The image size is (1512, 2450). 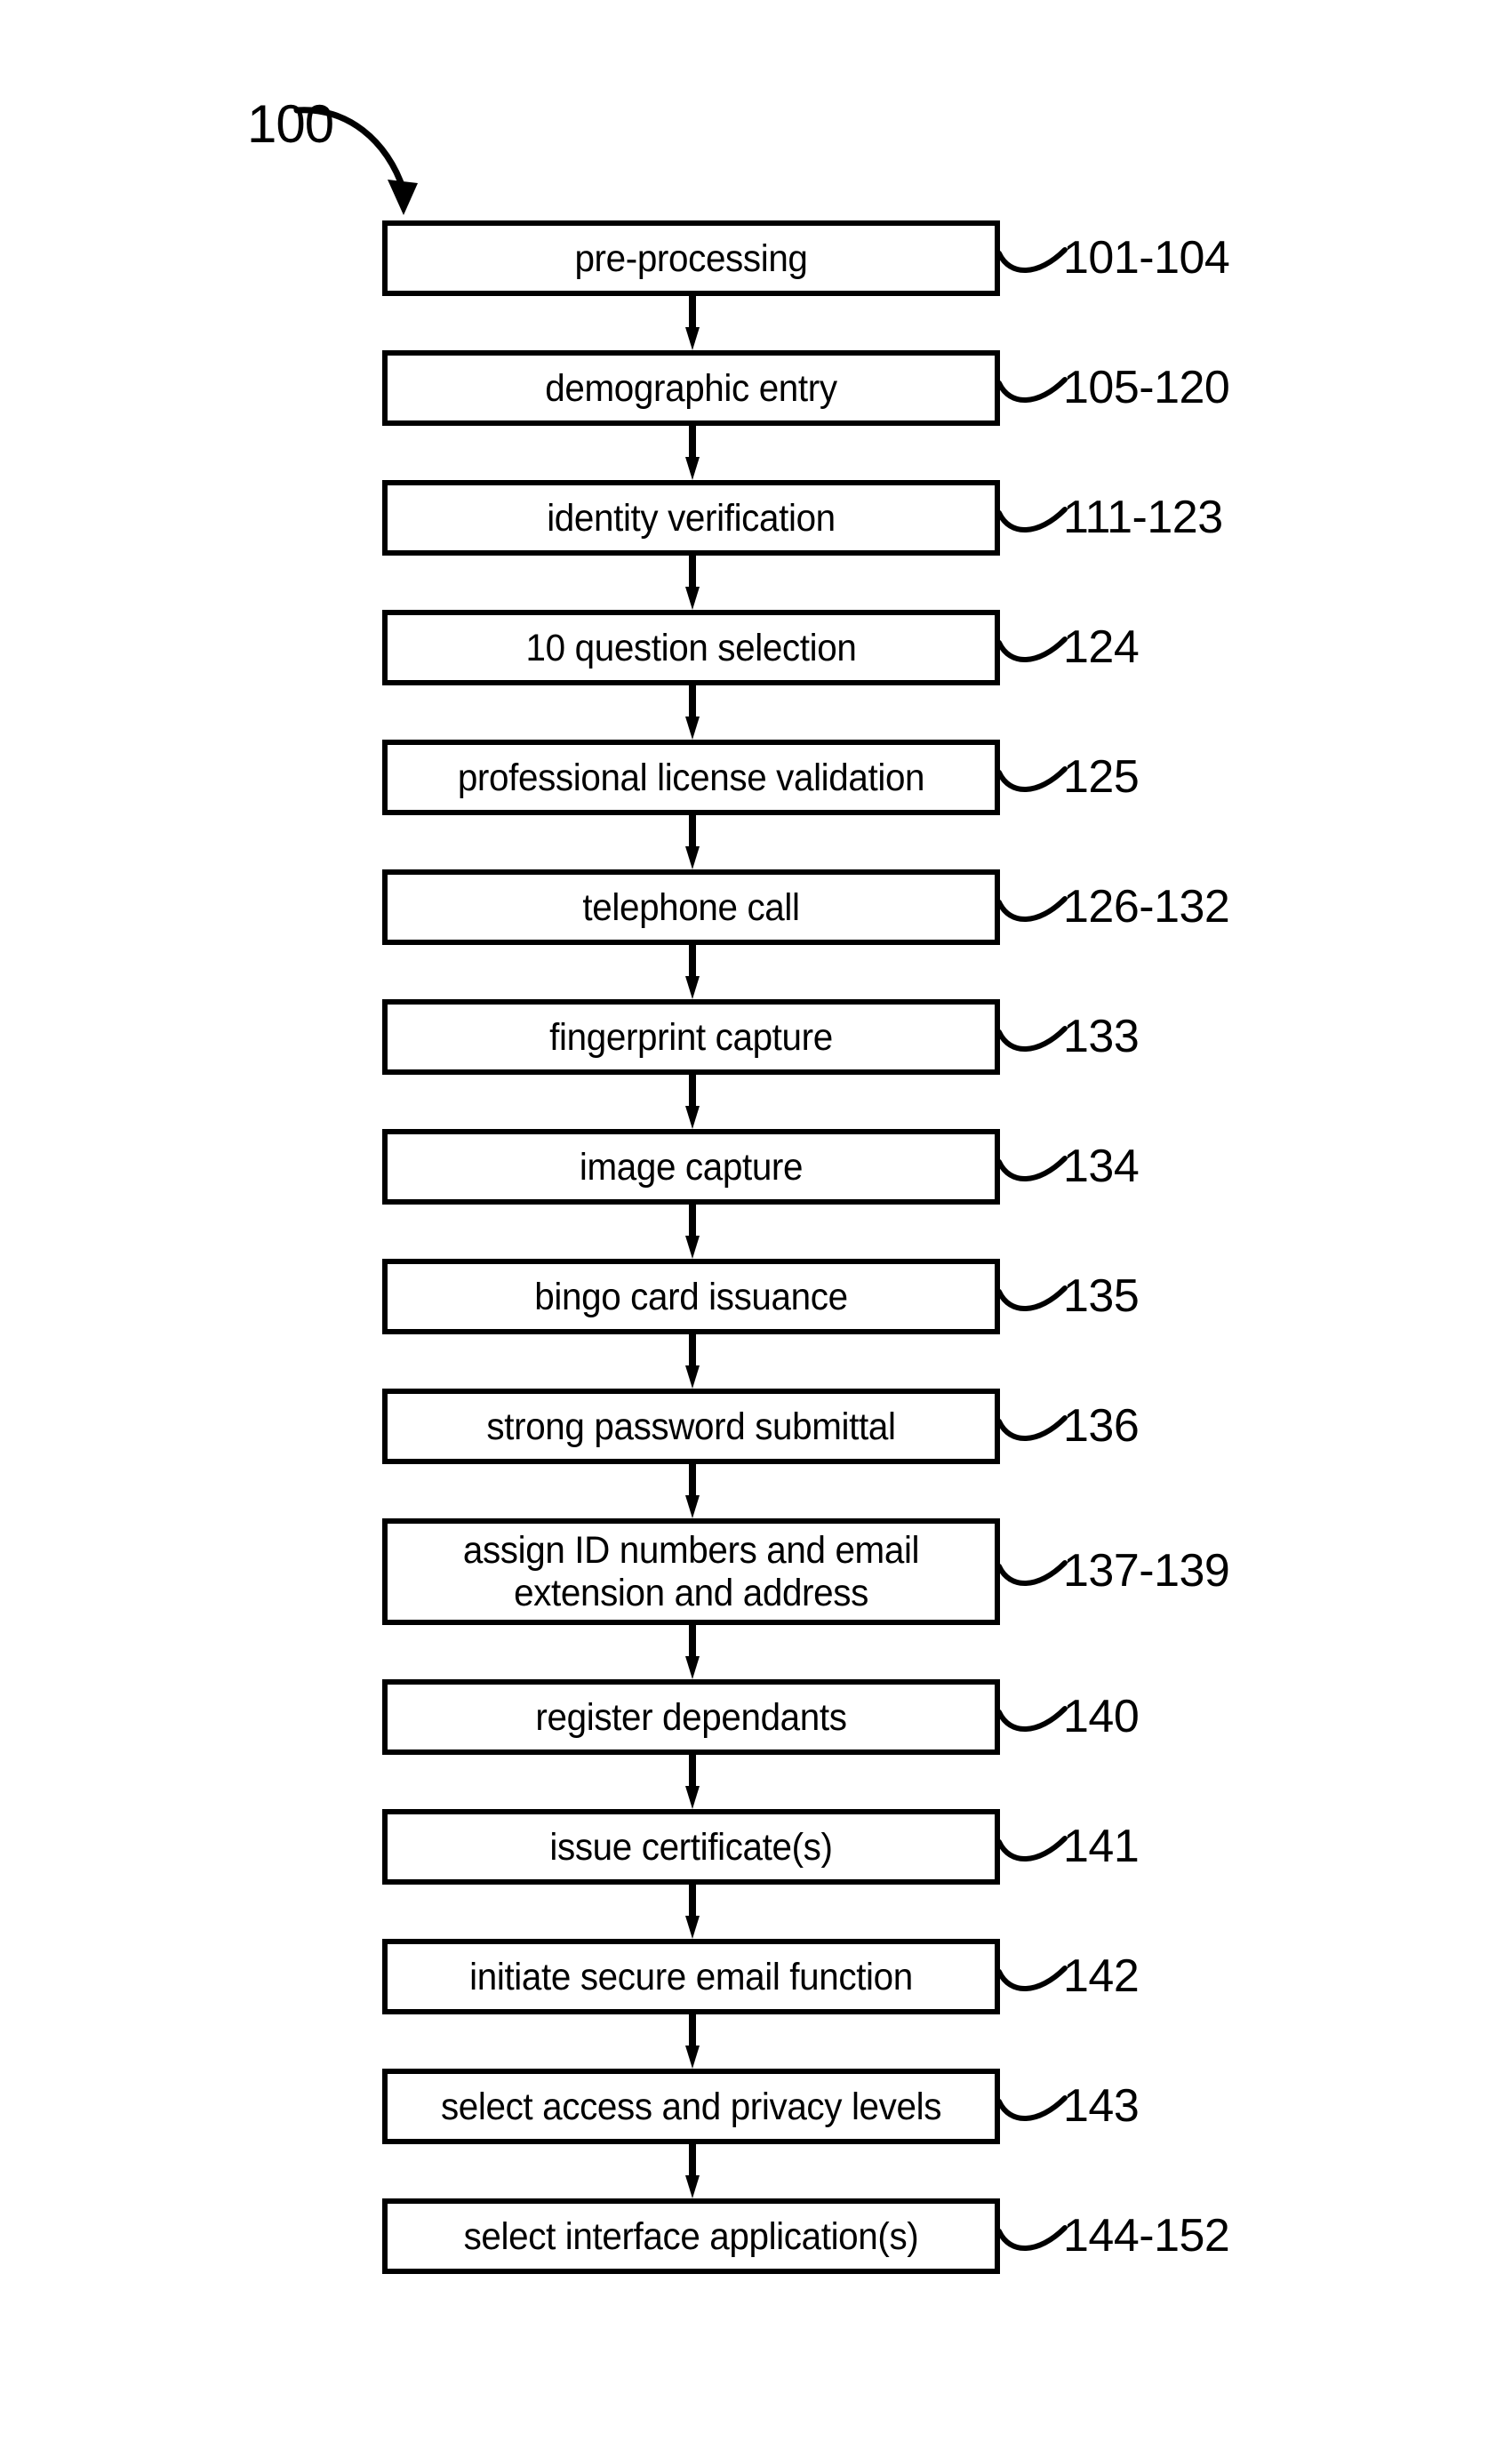 What do you see at coordinates (1101, 1425) in the screenshot?
I see `step-reference-number: 136` at bounding box center [1101, 1425].